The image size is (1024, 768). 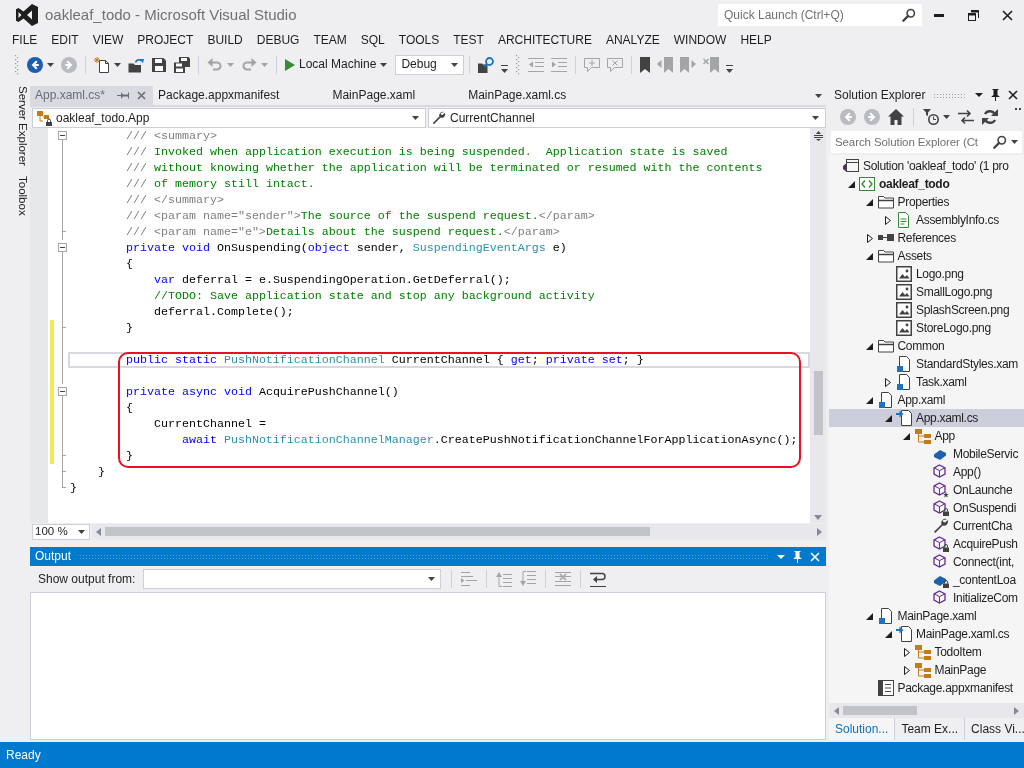 What do you see at coordinates (229, 118) in the screenshot?
I see `type-dropdown: oakleaf_todo.App` at bounding box center [229, 118].